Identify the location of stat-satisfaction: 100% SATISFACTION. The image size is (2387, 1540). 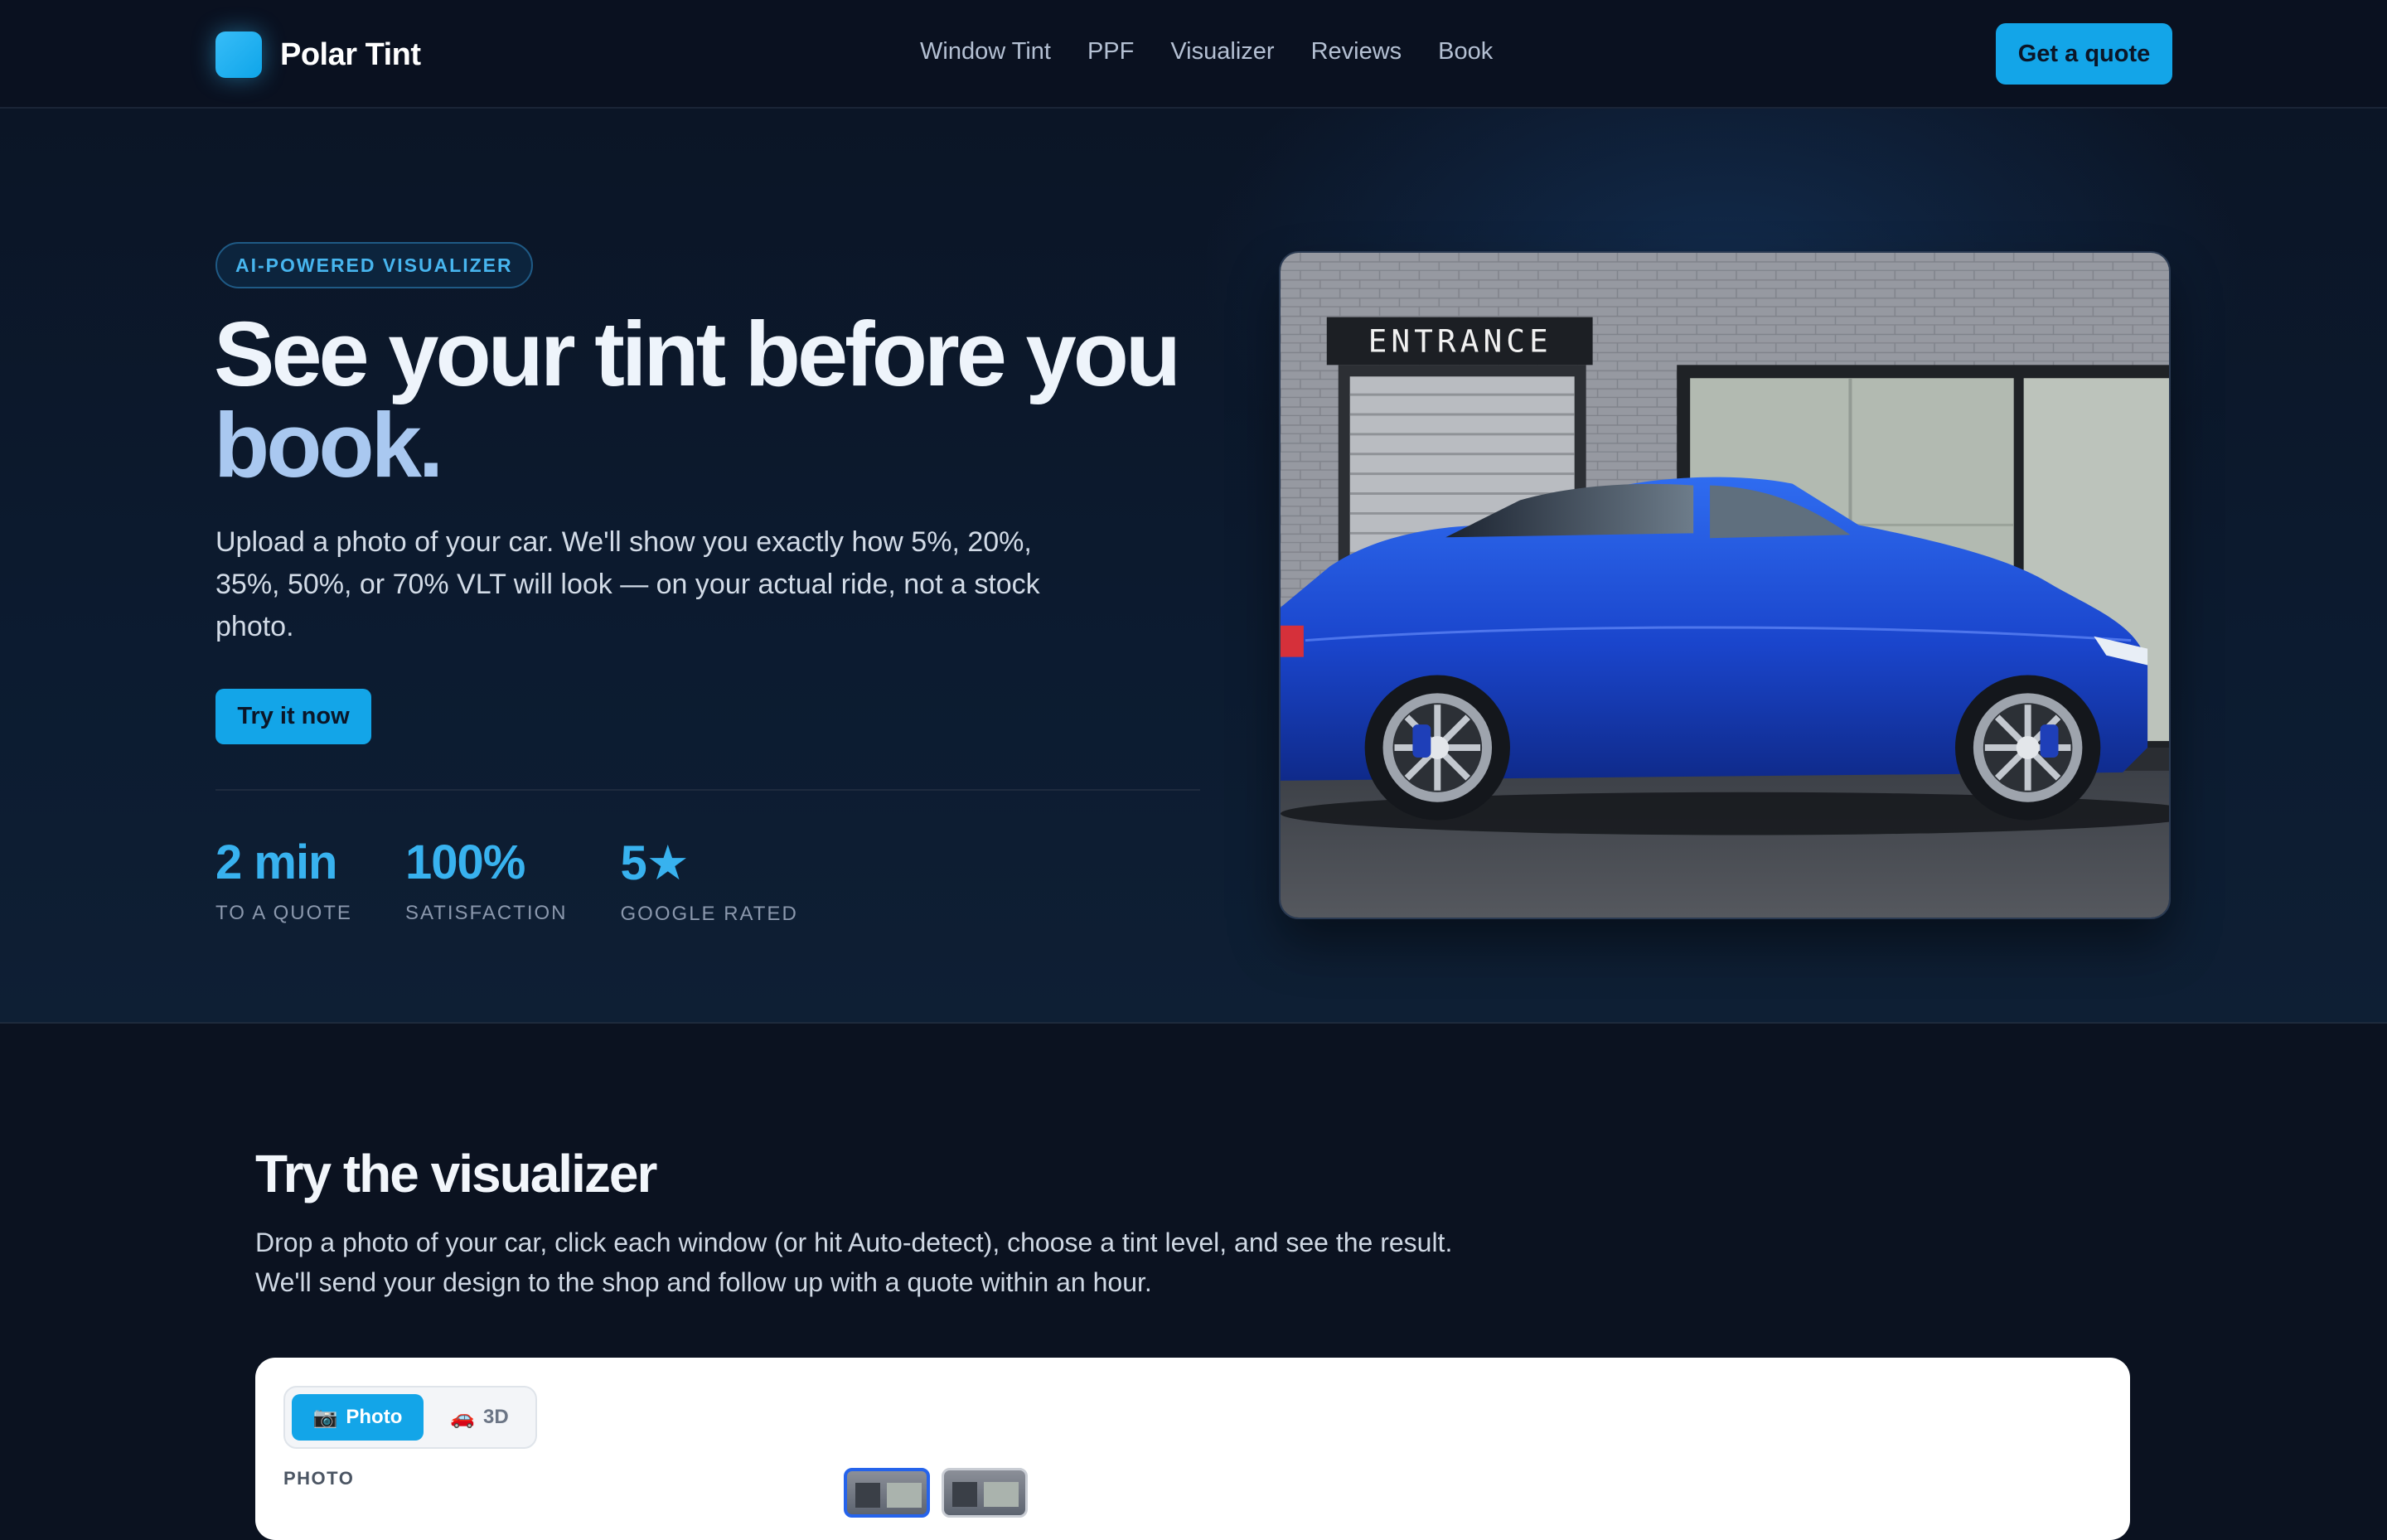
(486, 880).